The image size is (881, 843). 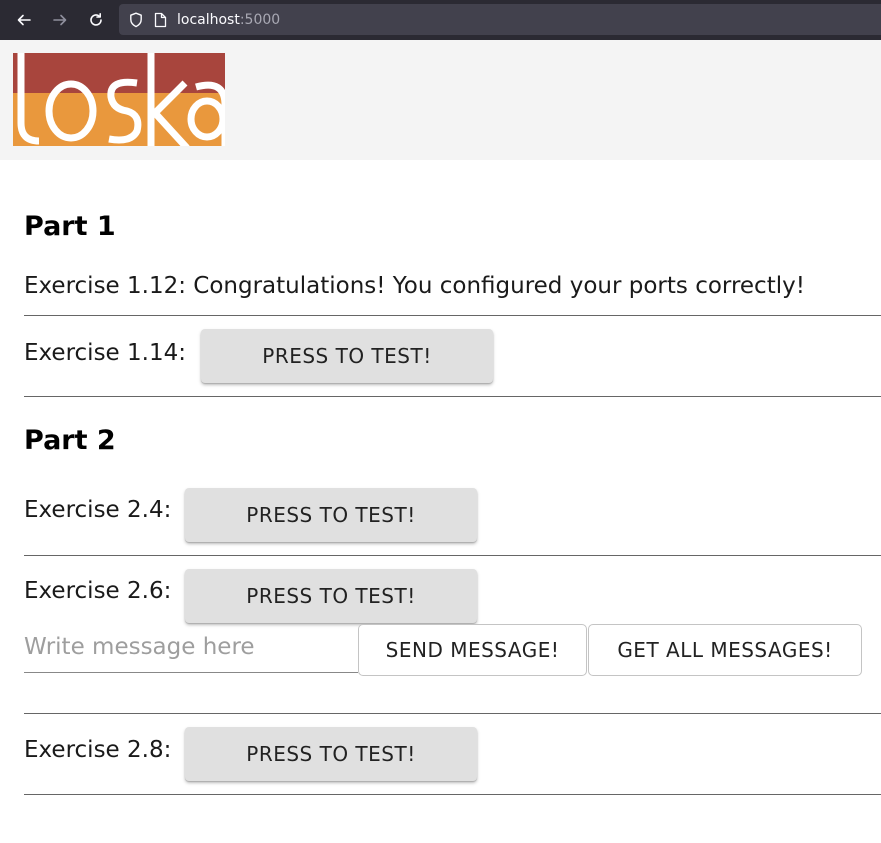 What do you see at coordinates (70, 440) in the screenshot?
I see `part2-title: Part 2` at bounding box center [70, 440].